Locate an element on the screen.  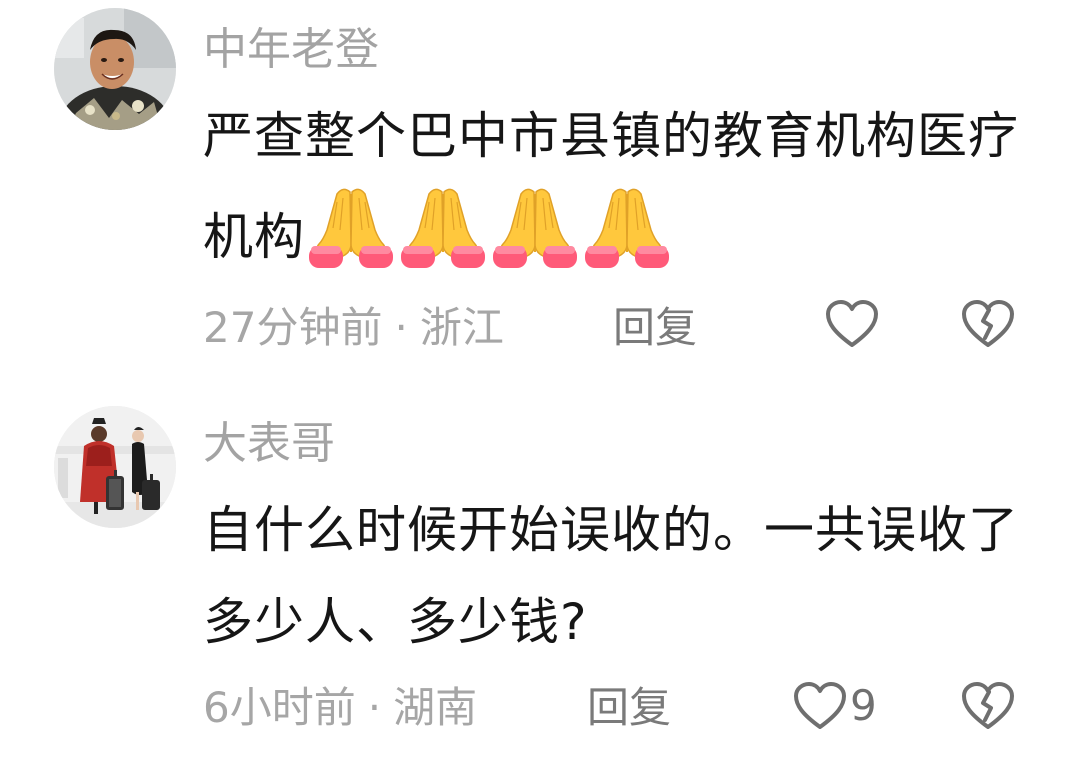
comment-meta: 27分钟前 · 浙江 is located at coordinates (353, 328).